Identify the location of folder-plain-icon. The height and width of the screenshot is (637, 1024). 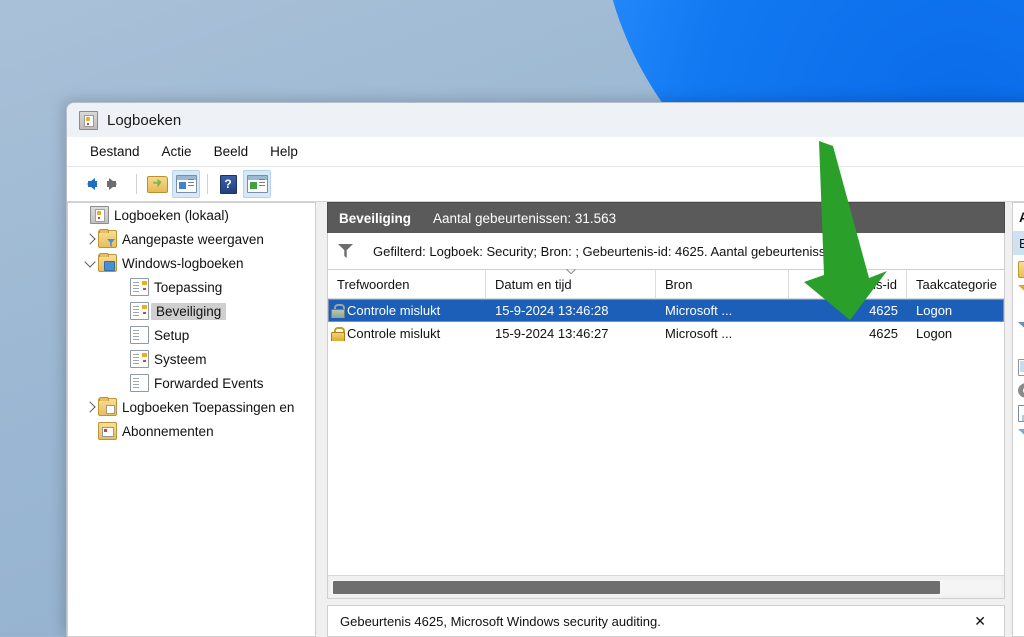
(107, 406).